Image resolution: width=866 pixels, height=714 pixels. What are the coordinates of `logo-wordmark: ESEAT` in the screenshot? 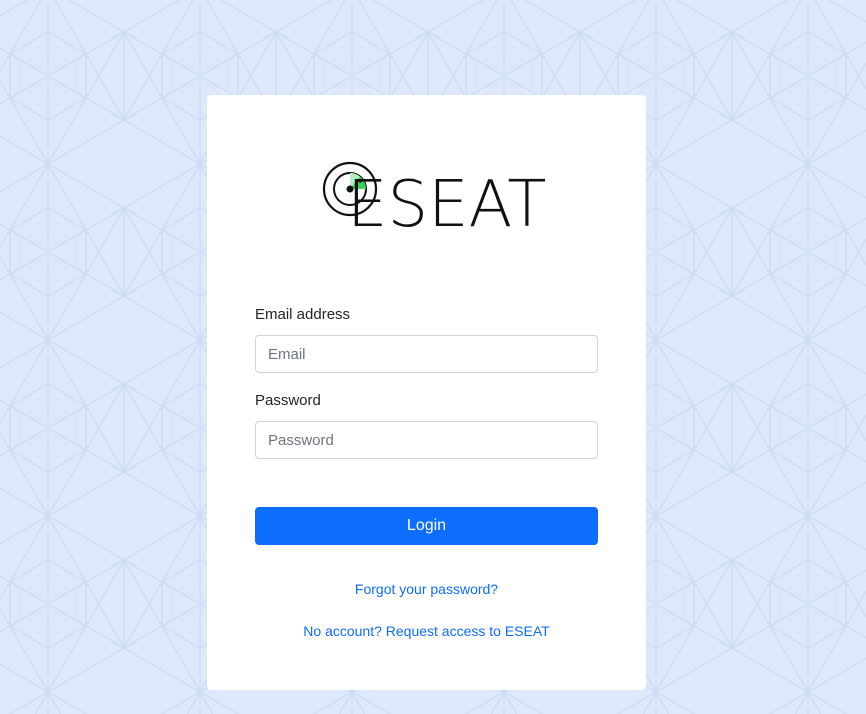 It's located at (447, 205).